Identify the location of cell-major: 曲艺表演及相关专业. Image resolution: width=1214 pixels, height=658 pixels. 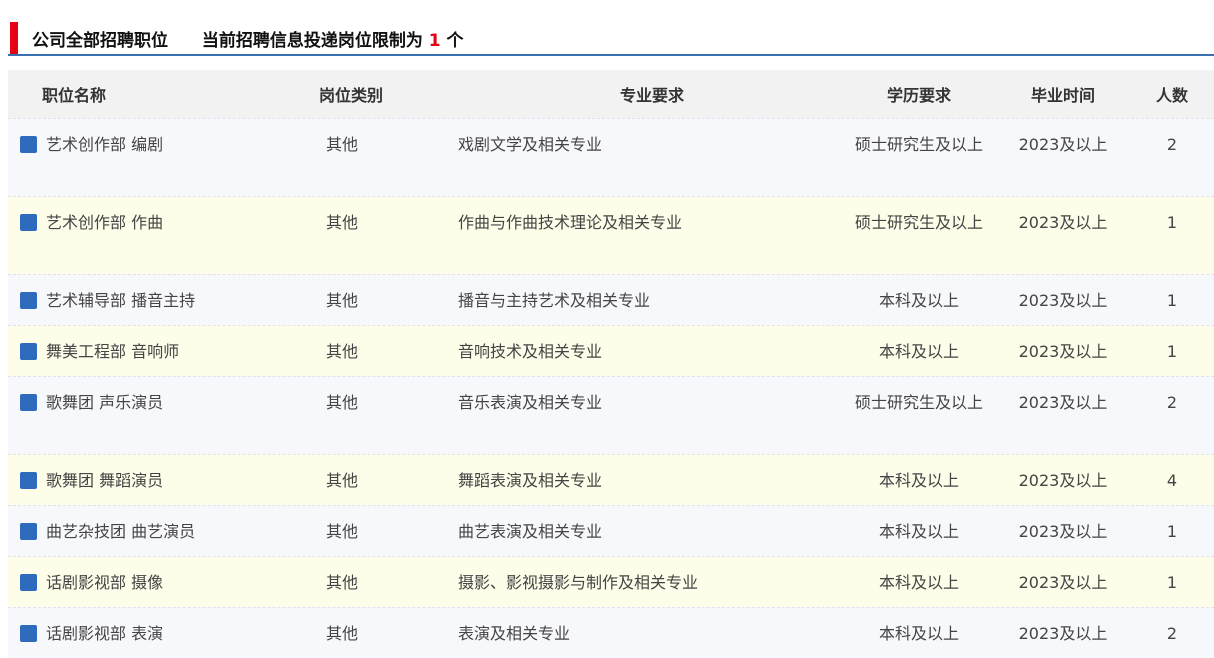
(530, 531).